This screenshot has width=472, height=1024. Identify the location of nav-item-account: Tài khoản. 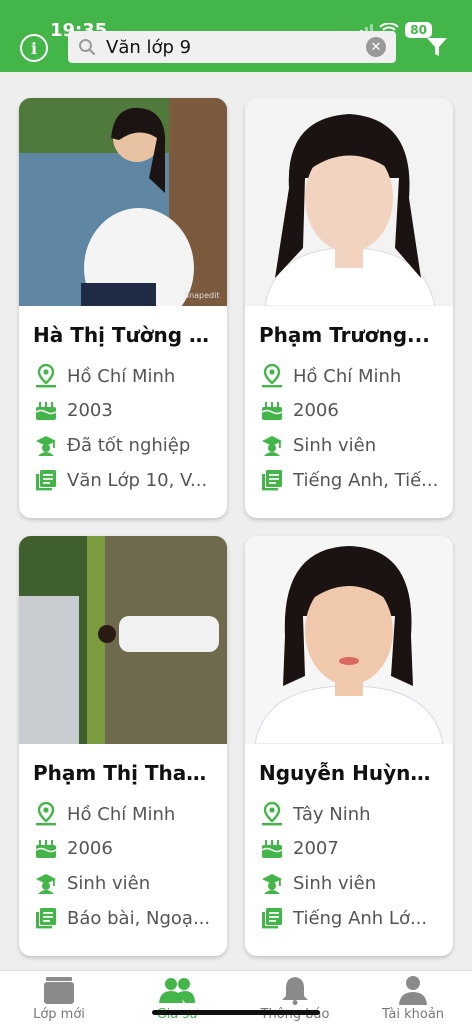
(413, 998).